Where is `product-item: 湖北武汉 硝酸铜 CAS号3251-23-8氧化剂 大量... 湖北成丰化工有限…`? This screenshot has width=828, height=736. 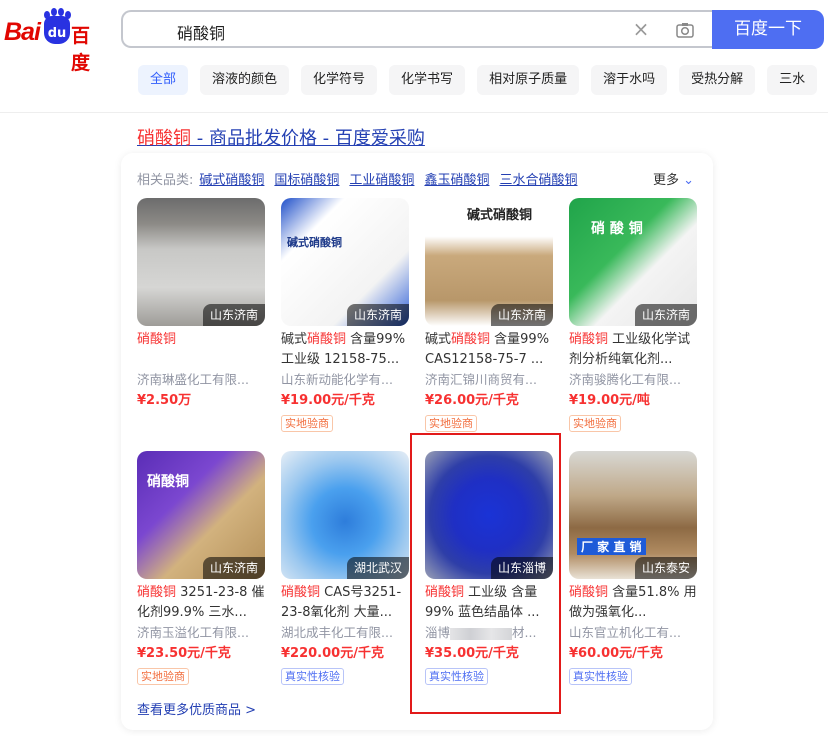
product-item: 湖北武汉 硝酸铜 CAS号3251-23-8氧化剂 大量... 湖北成丰化工有限… is located at coordinates (345, 568).